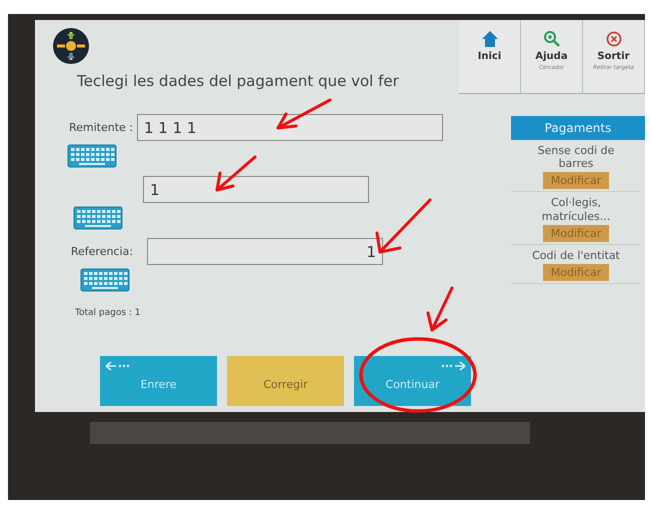 The image size is (651, 507). Describe the element at coordinates (576, 255) in the screenshot. I see `payment-type: Codi de l'entitat` at that location.